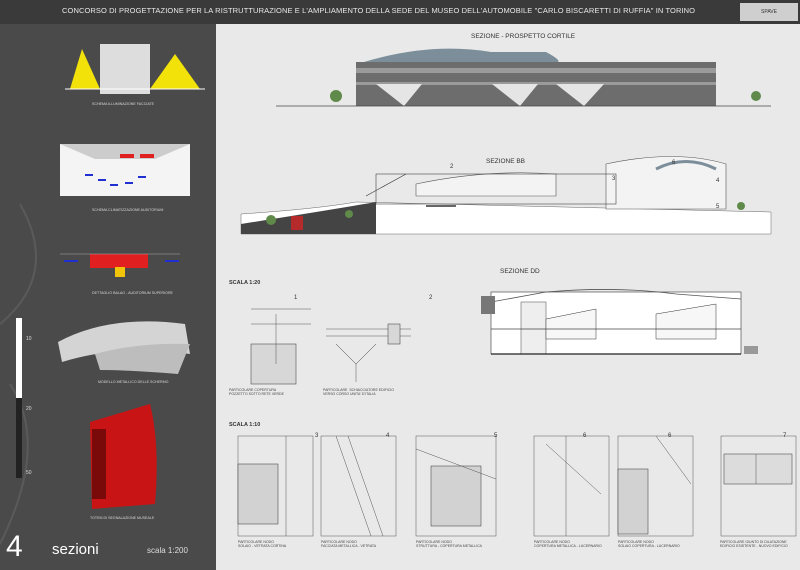 The image size is (800, 570). Describe the element at coordinates (619, 322) in the screenshot. I see `section-dd-drawing` at that location.